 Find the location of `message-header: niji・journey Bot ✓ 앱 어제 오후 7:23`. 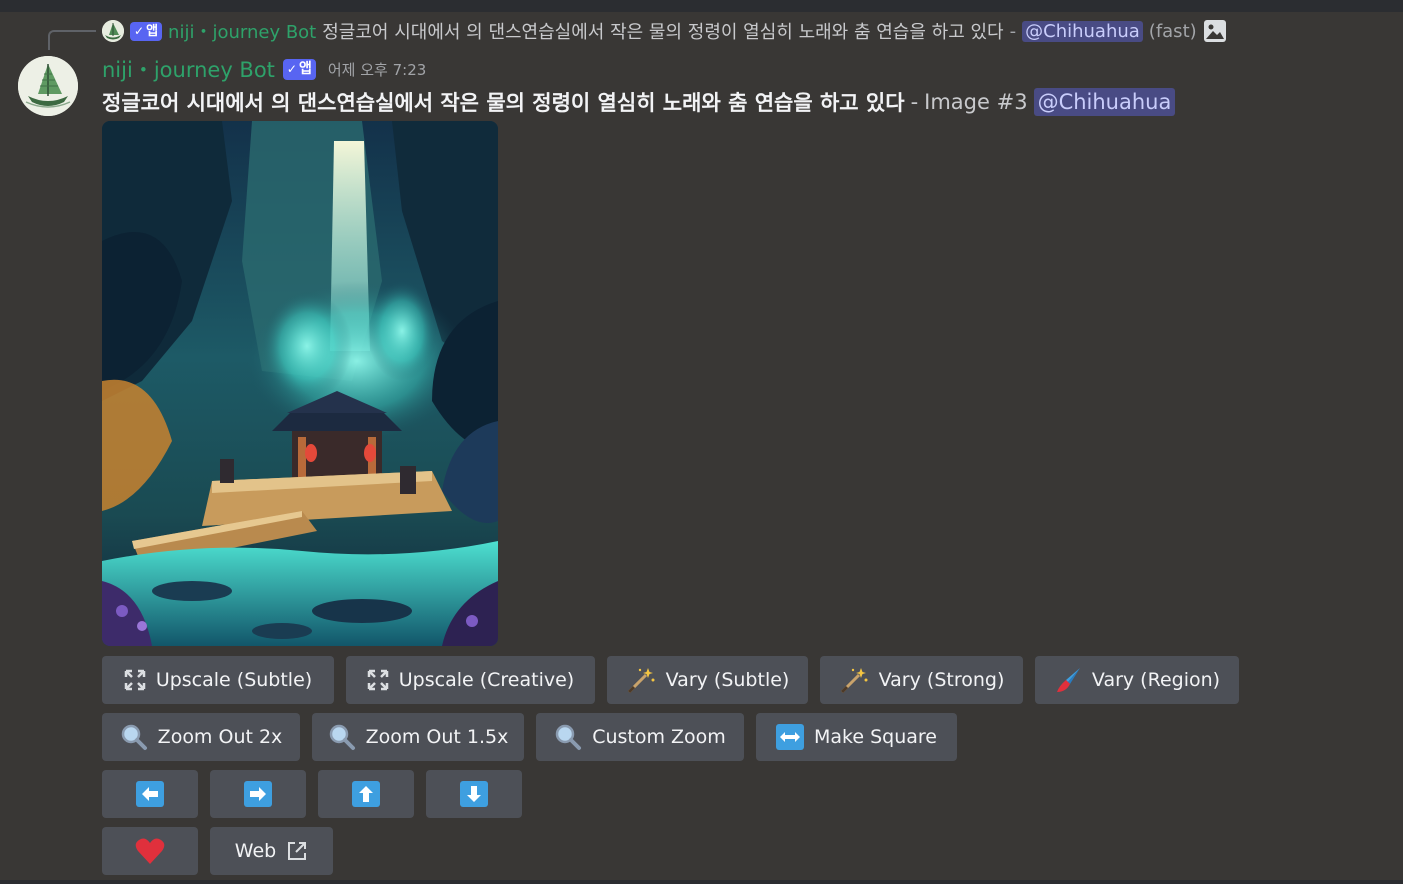

message-header: niji・journey Bot ✓ 앱 어제 오후 7:23 is located at coordinates (264, 69).